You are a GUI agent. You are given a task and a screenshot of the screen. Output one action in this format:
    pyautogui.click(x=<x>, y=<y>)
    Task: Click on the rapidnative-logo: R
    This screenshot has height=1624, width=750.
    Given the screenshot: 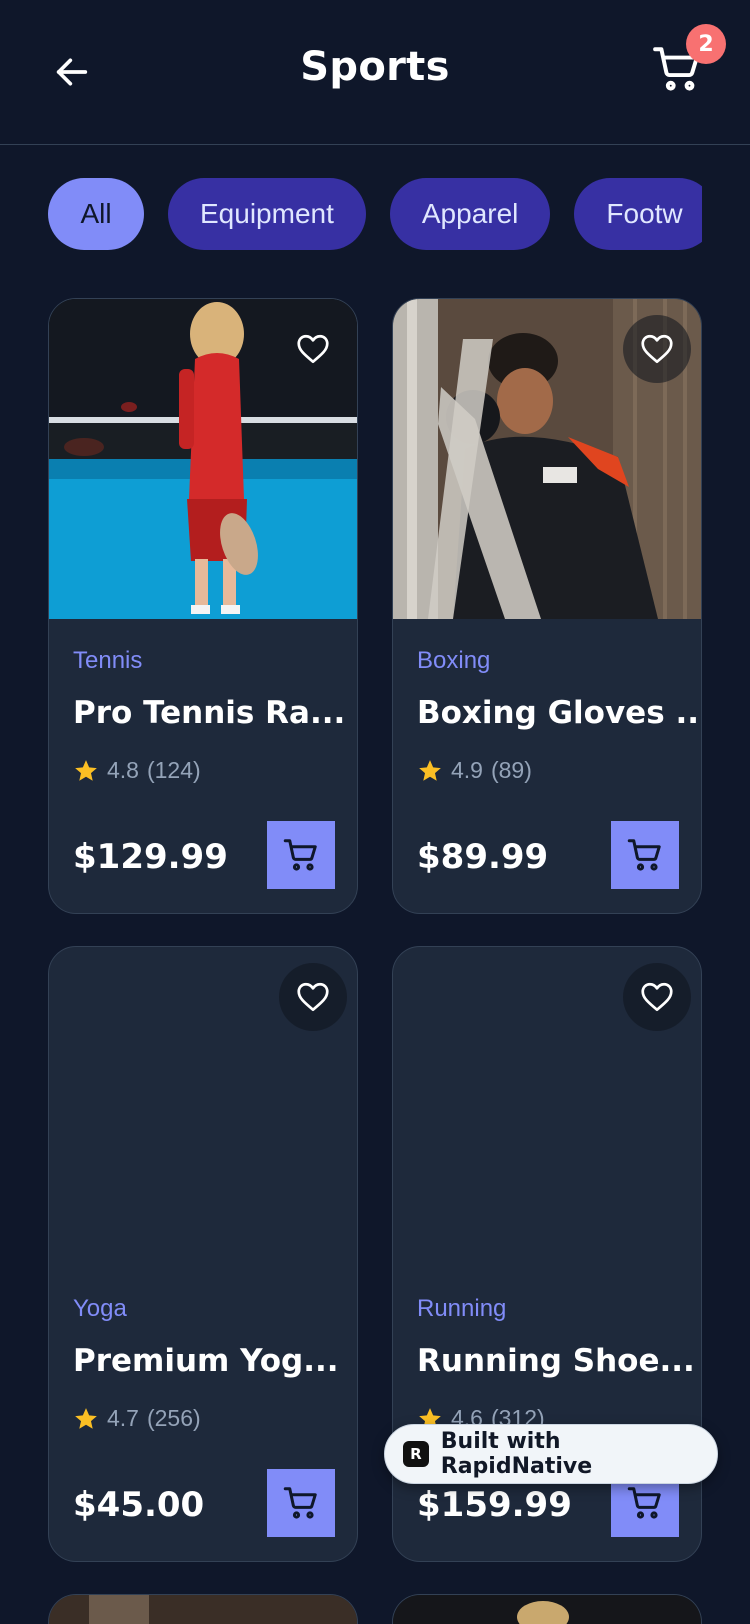 What is the action you would take?
    pyautogui.click(x=416, y=1454)
    